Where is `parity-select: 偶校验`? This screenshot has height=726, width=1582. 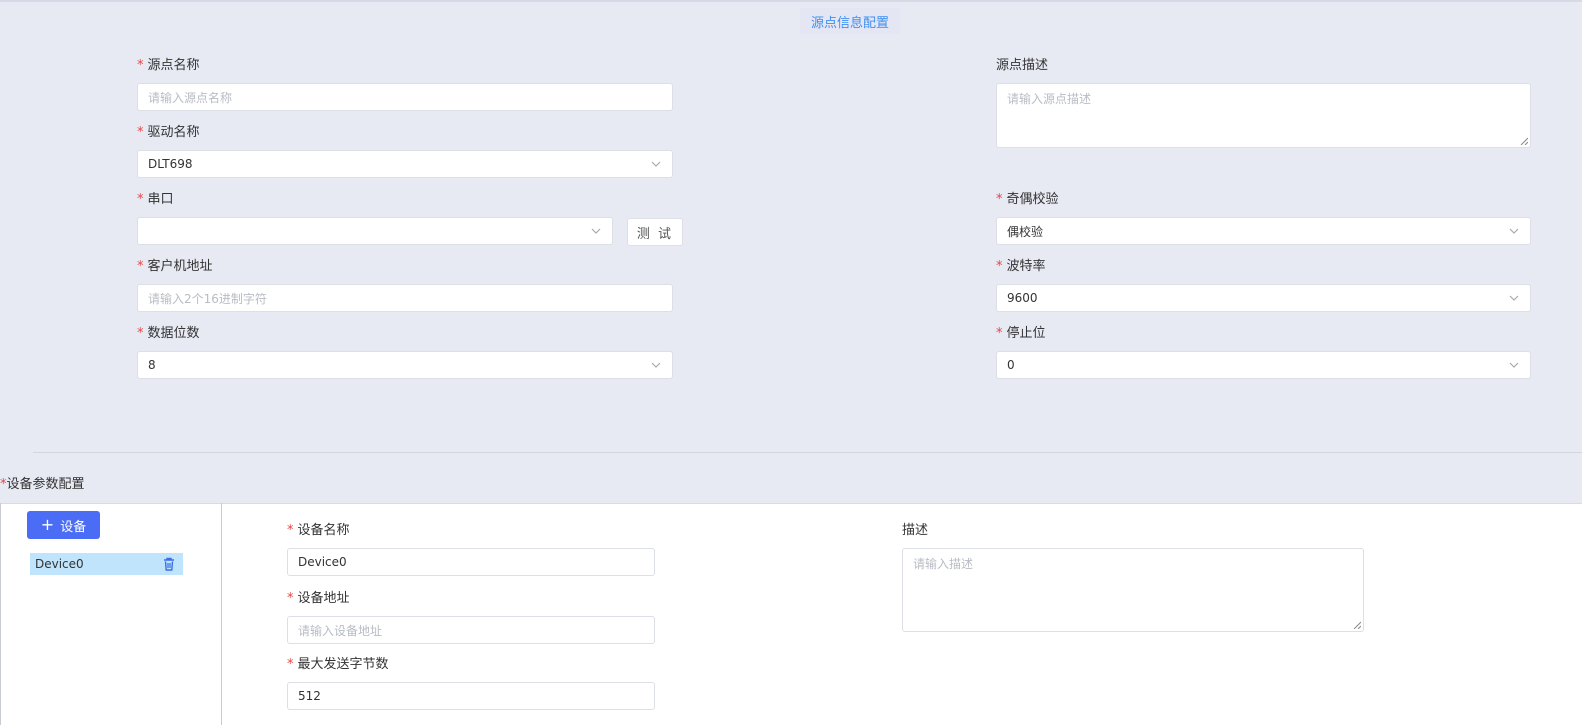
parity-select: 偶校验 is located at coordinates (1263, 231).